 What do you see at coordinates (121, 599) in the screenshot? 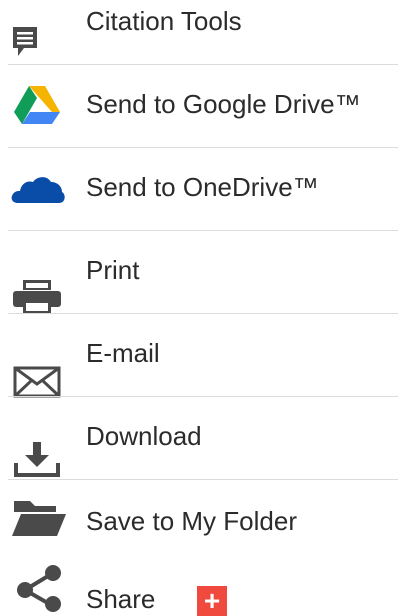
I see `menu-item-label: Share` at bounding box center [121, 599].